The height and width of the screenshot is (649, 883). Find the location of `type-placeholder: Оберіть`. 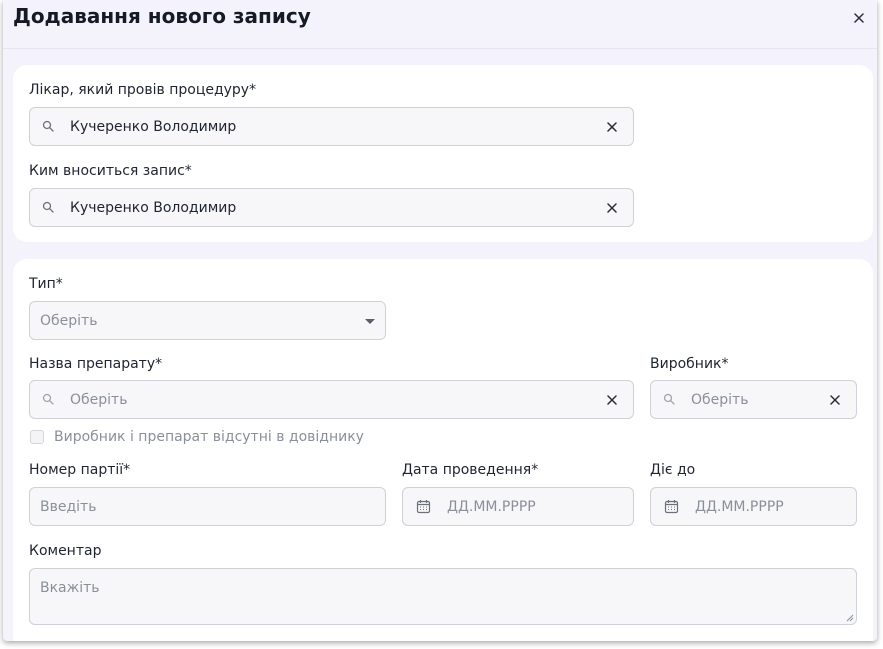

type-placeholder: Оберіть is located at coordinates (69, 320).